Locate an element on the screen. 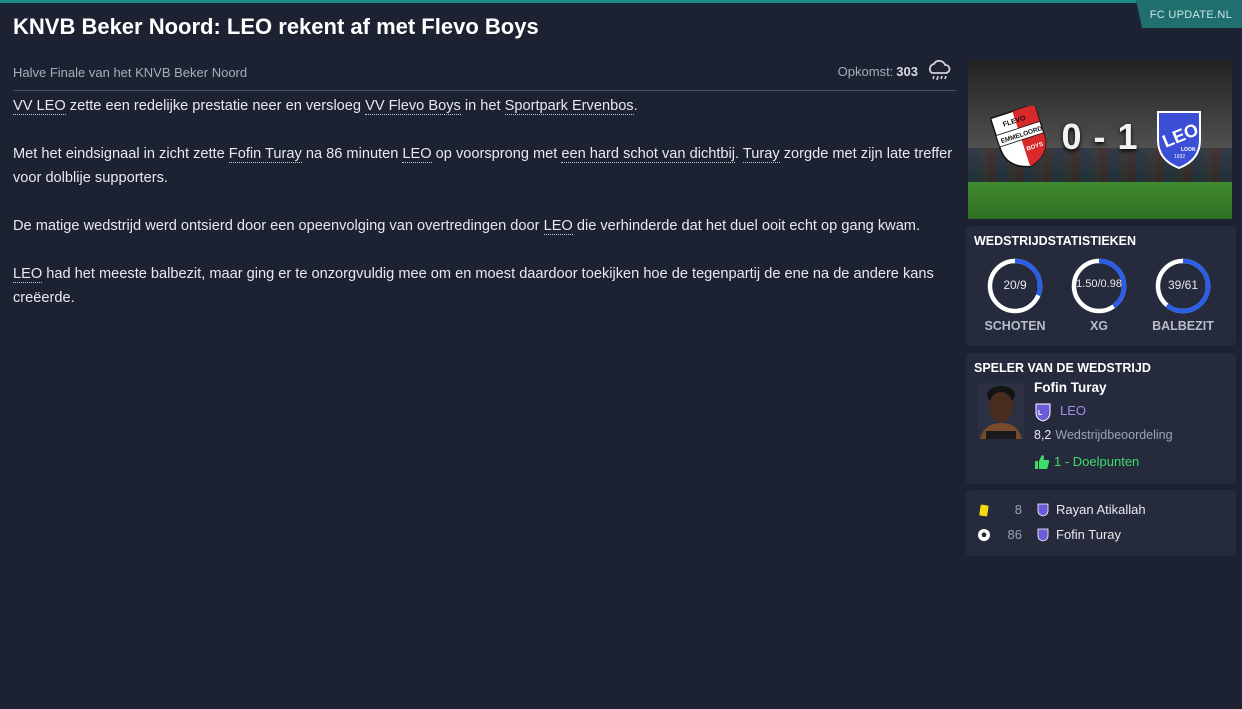  player-avatar is located at coordinates (1001, 411).